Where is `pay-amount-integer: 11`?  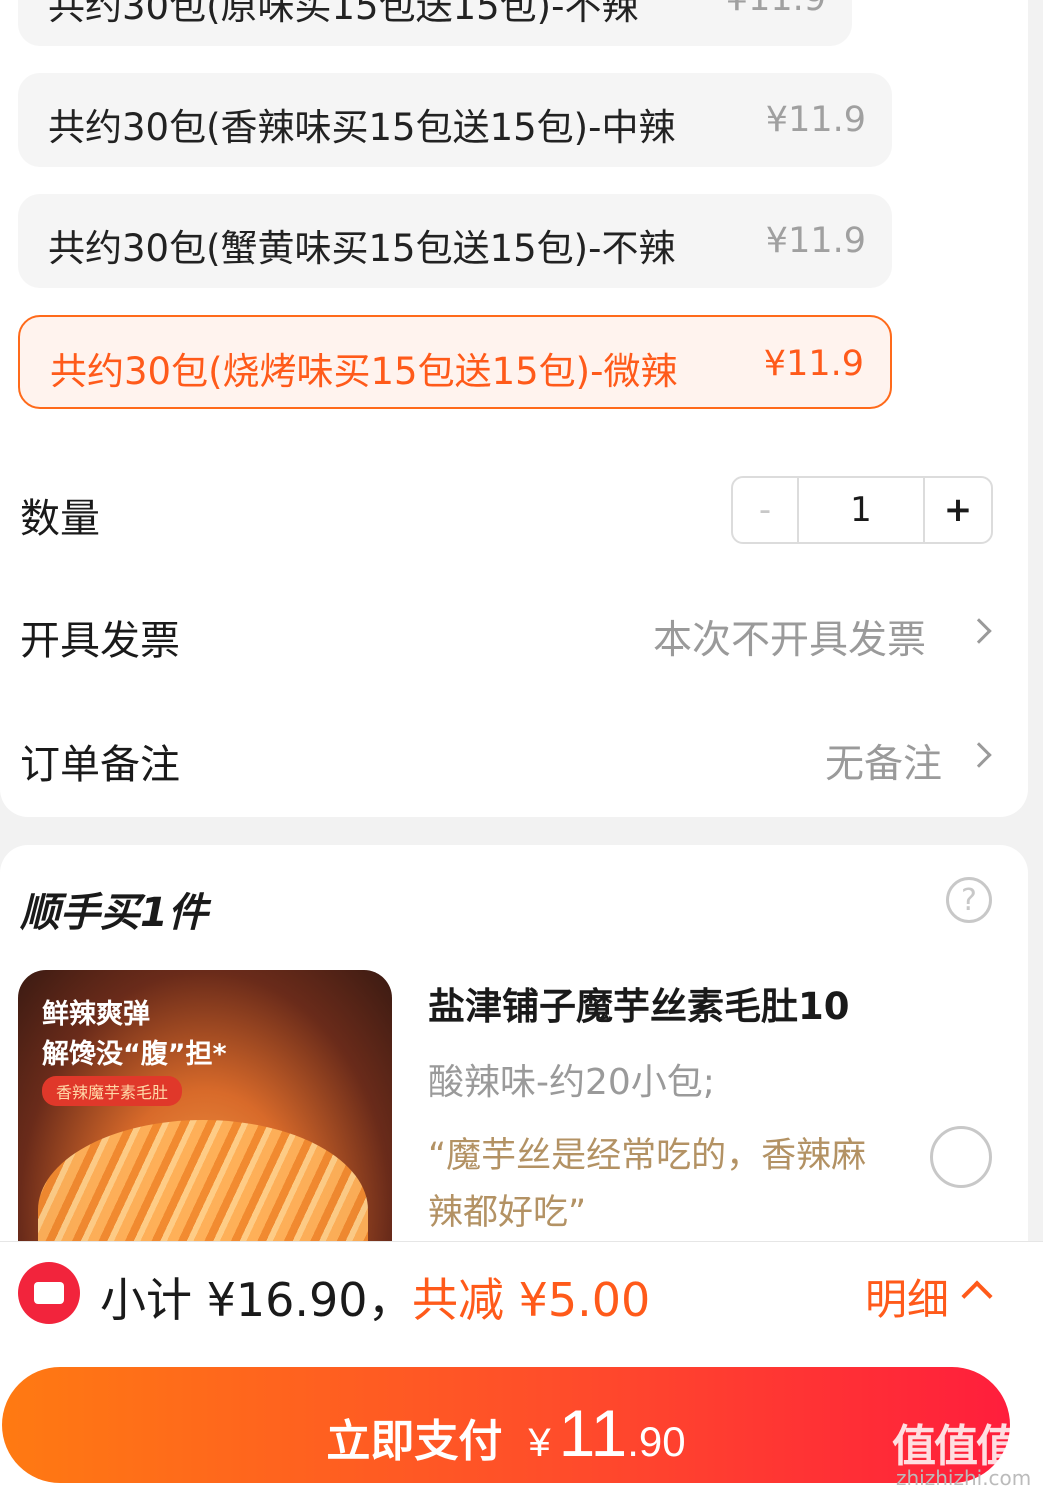 pay-amount-integer: 11 is located at coordinates (593, 1433).